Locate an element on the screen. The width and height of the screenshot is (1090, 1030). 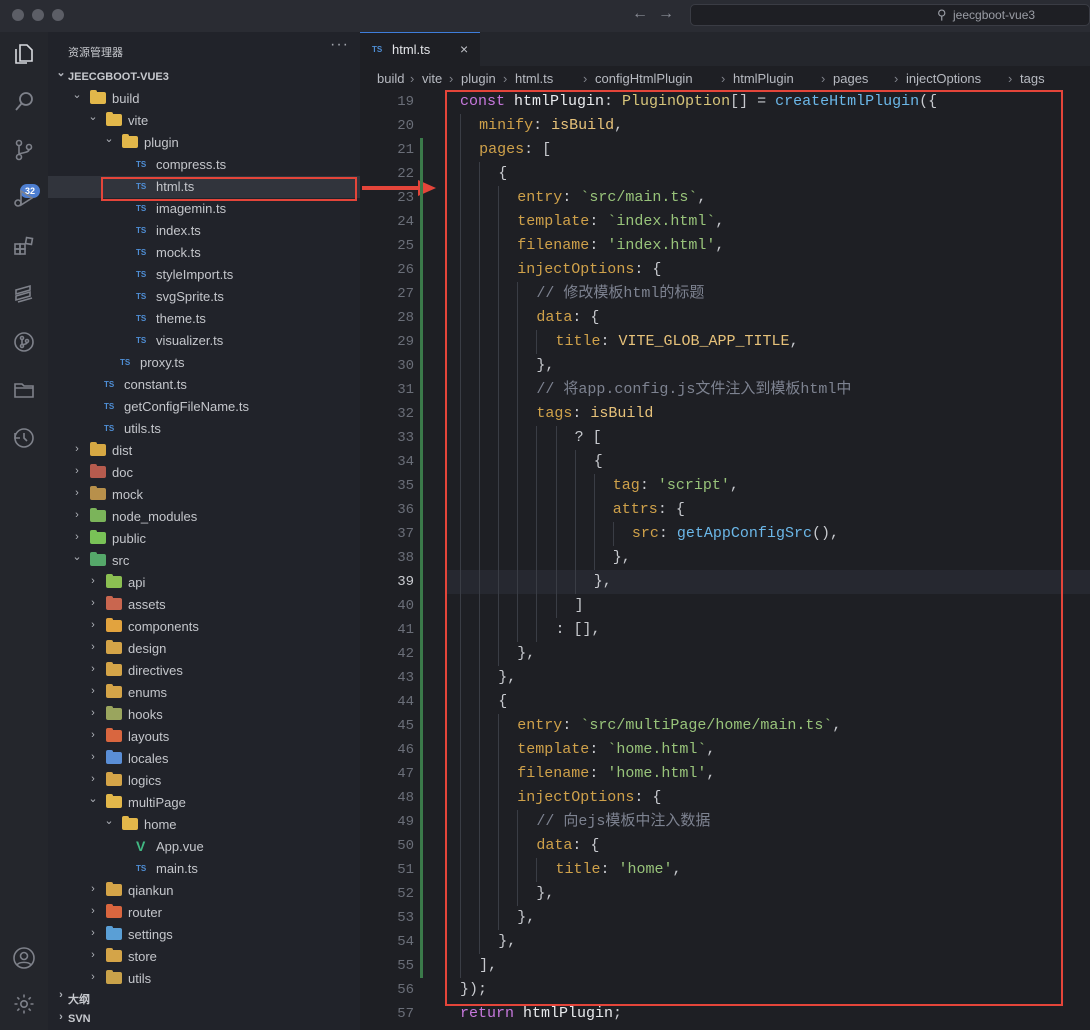
account-icon is located at coordinates (24, 958).